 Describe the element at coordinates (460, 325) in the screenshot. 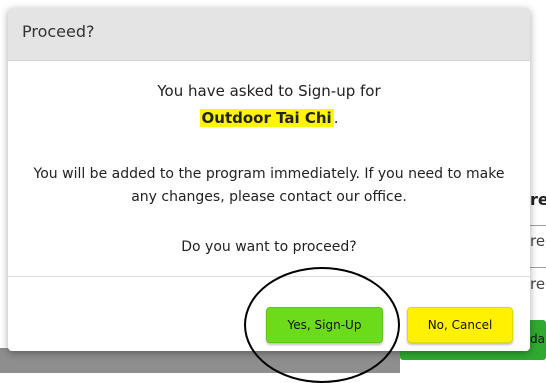

I see `cancel-button: No, Cancel` at that location.